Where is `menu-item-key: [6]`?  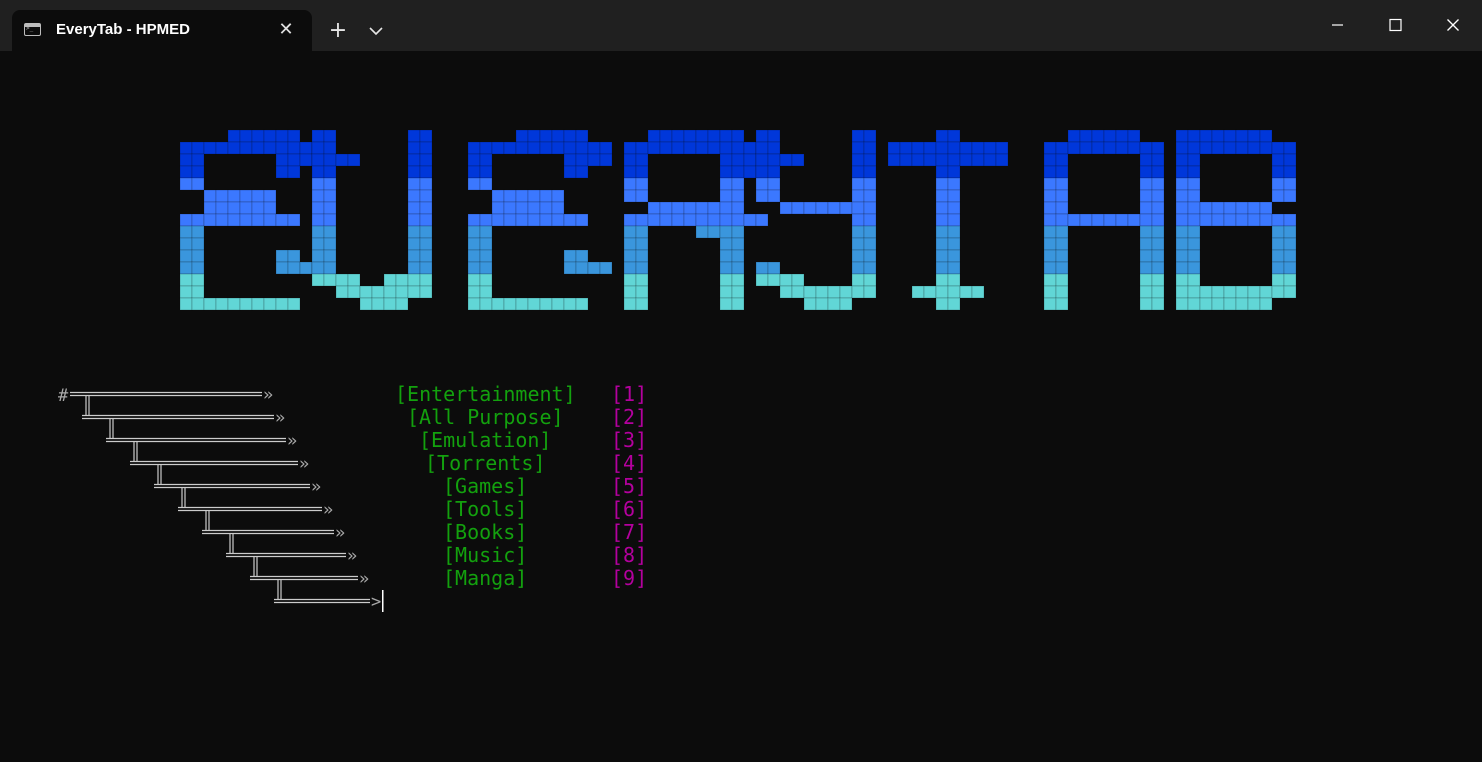
menu-item-key: [6] is located at coordinates (629, 509).